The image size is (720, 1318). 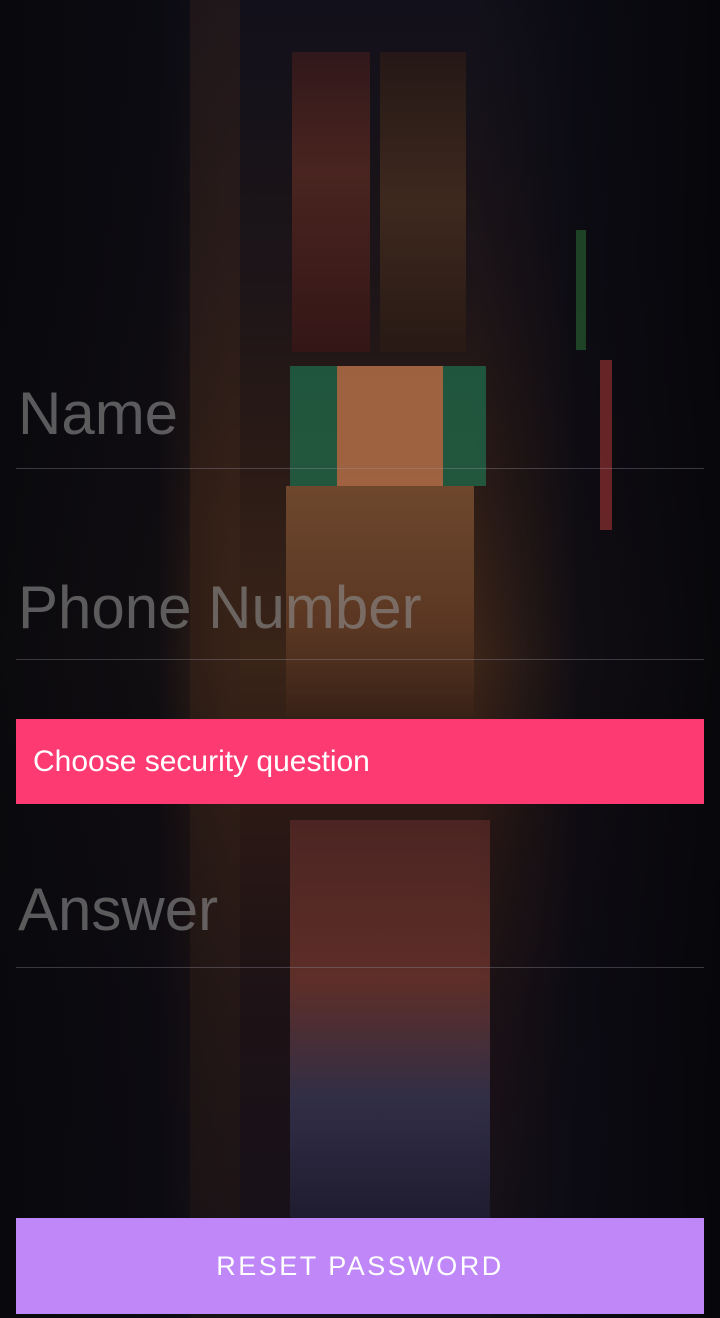 What do you see at coordinates (118, 909) in the screenshot?
I see `answer-placeholder: Answer` at bounding box center [118, 909].